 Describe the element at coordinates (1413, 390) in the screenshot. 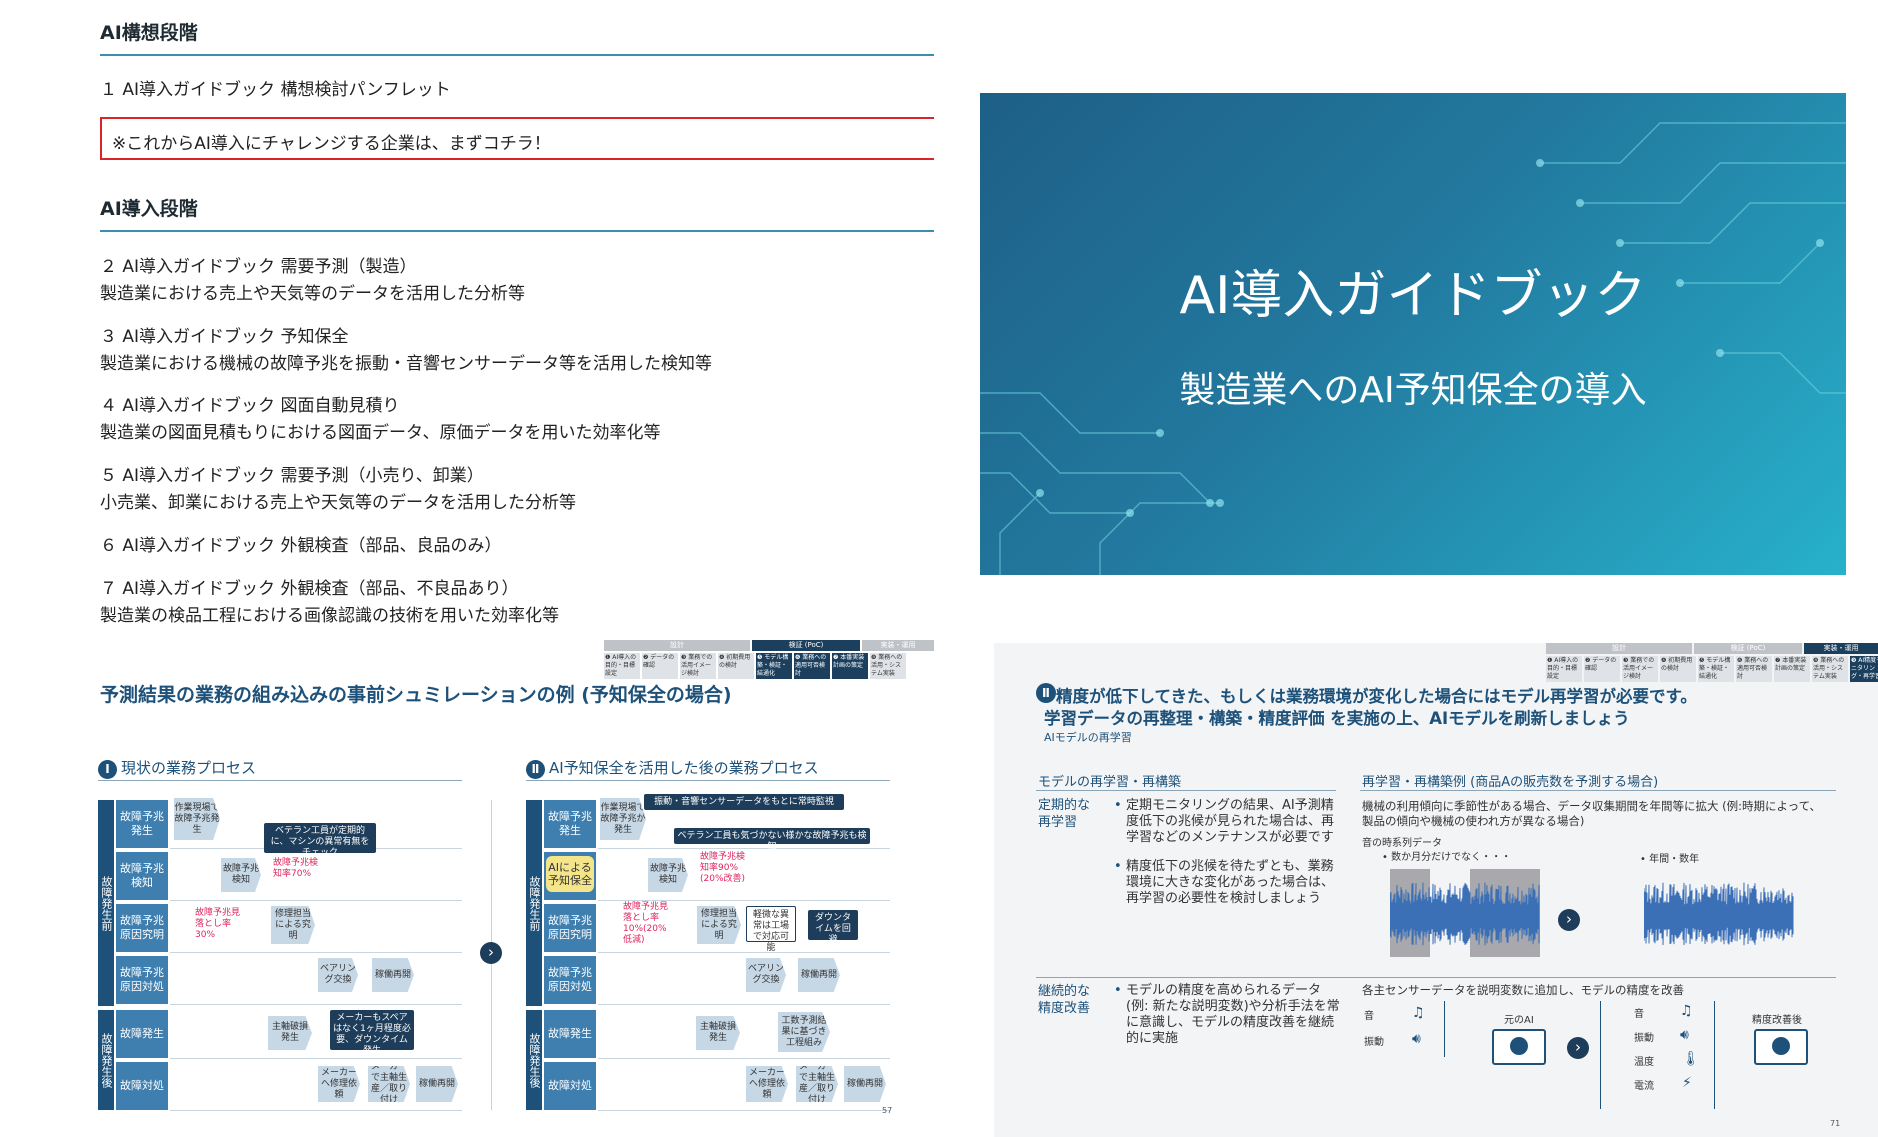

I see `cover-subtitle: 製造業へのAI予知保全の導入` at that location.